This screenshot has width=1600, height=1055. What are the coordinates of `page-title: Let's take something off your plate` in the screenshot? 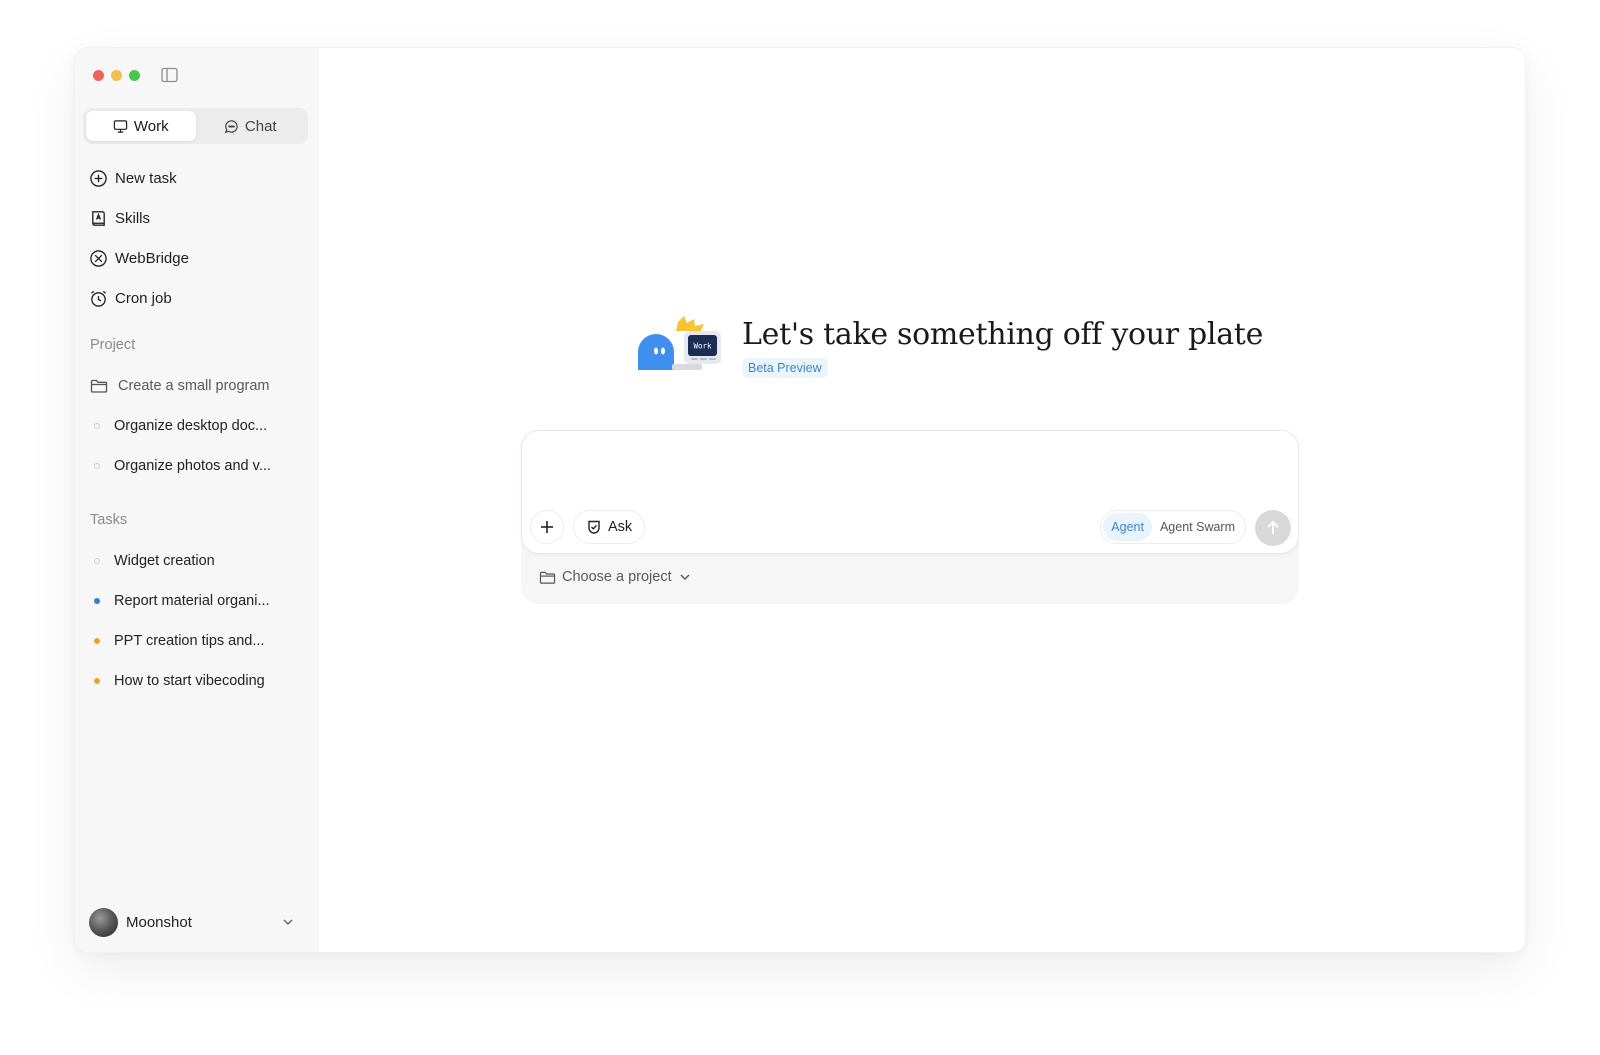 It's located at (1003, 334).